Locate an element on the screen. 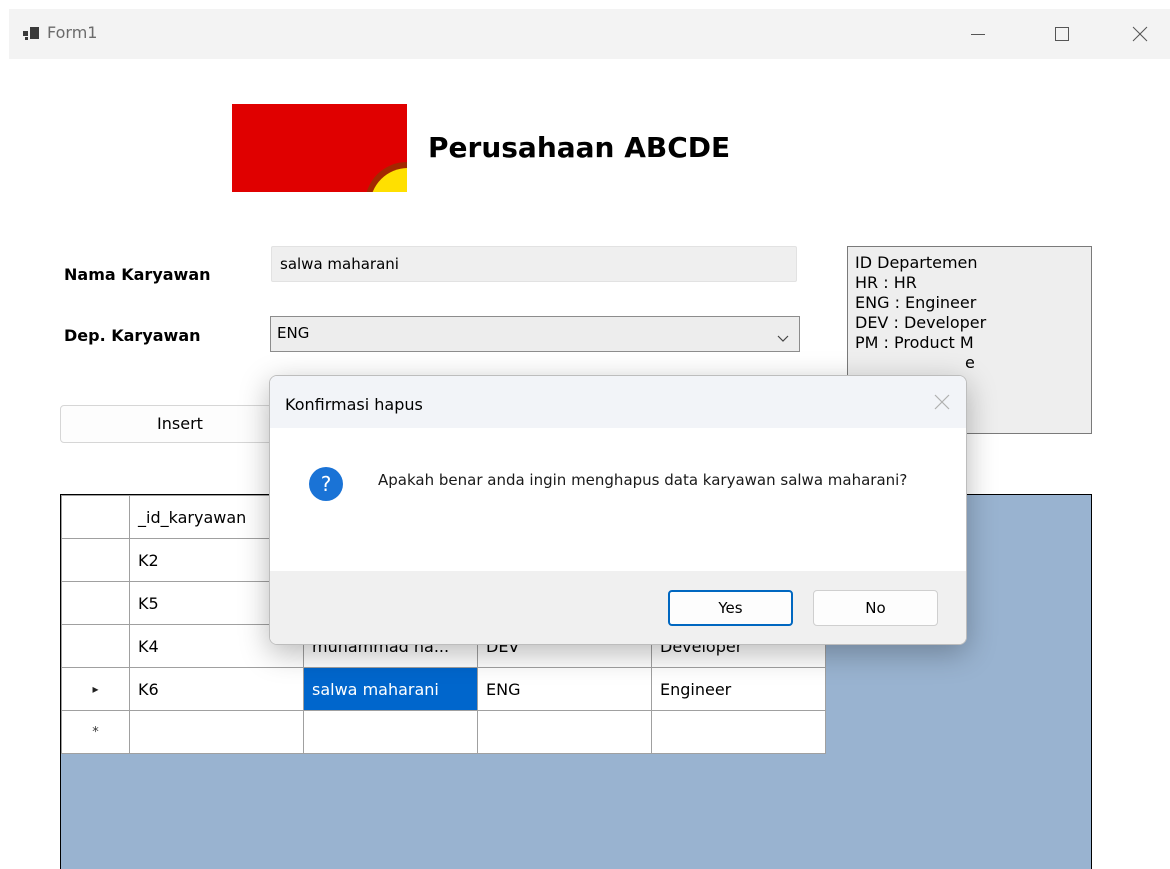 This screenshot has width=1170, height=869. nama-karyawan-label: Nama Karyawan is located at coordinates (137, 274).